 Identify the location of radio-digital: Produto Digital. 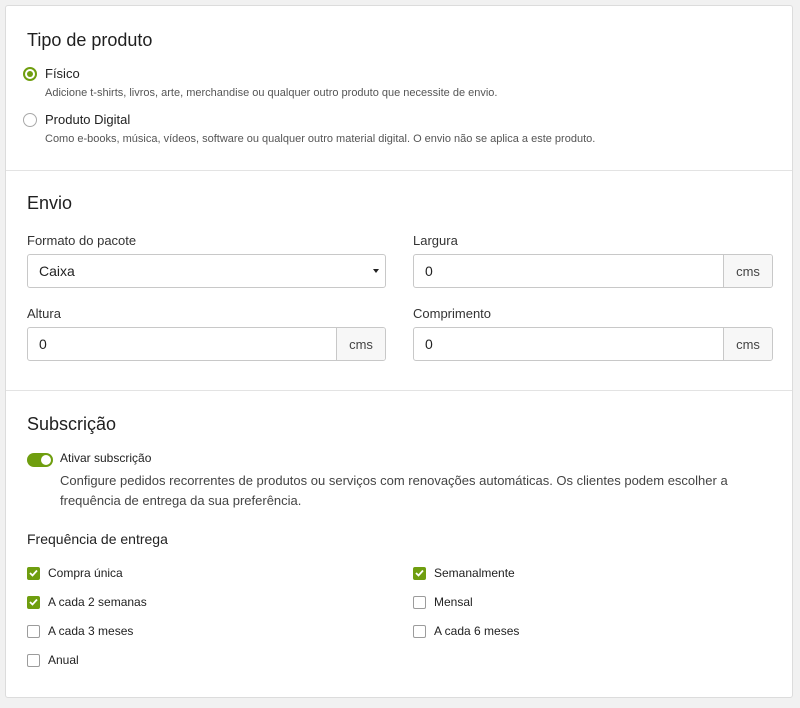
(76, 119).